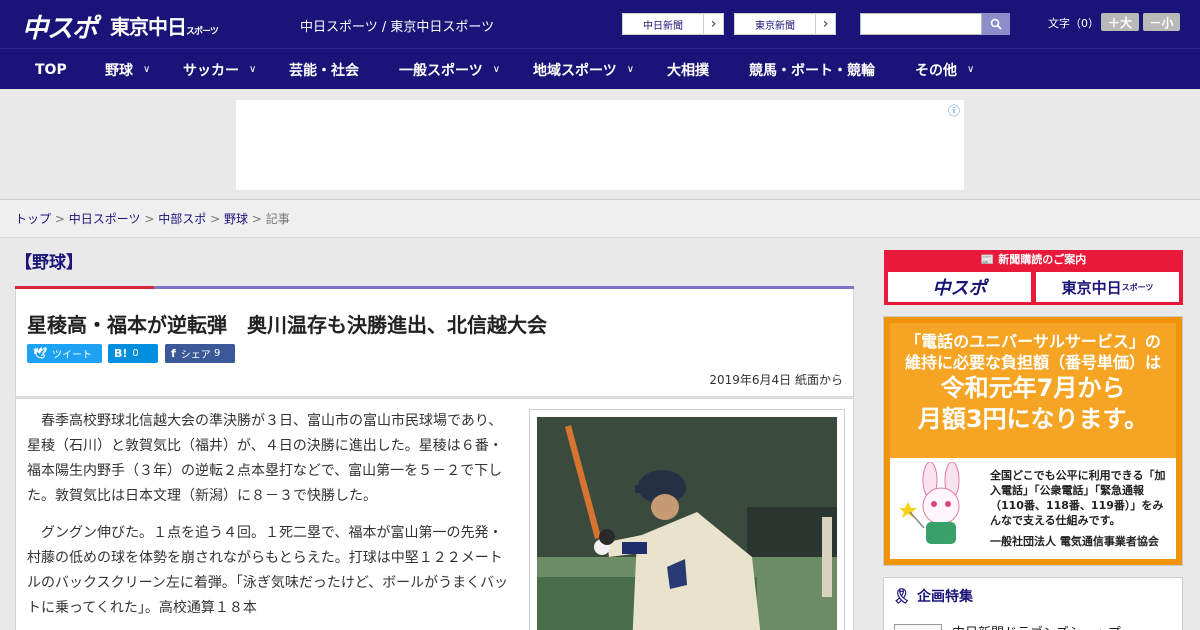 The image size is (1200, 630). What do you see at coordinates (135, 353) in the screenshot?
I see `hatena-count: 0` at bounding box center [135, 353].